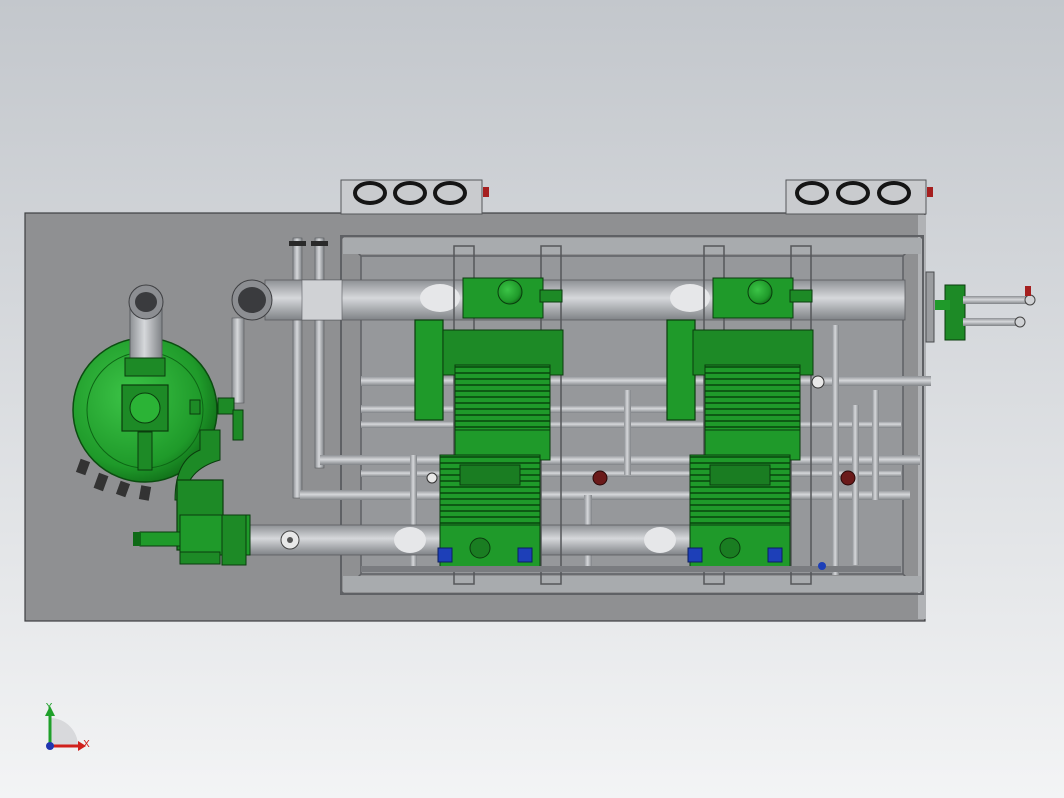 The height and width of the screenshot is (798, 1064). What do you see at coordinates (86, 744) in the screenshot?
I see `triad-x-label: X` at bounding box center [86, 744].